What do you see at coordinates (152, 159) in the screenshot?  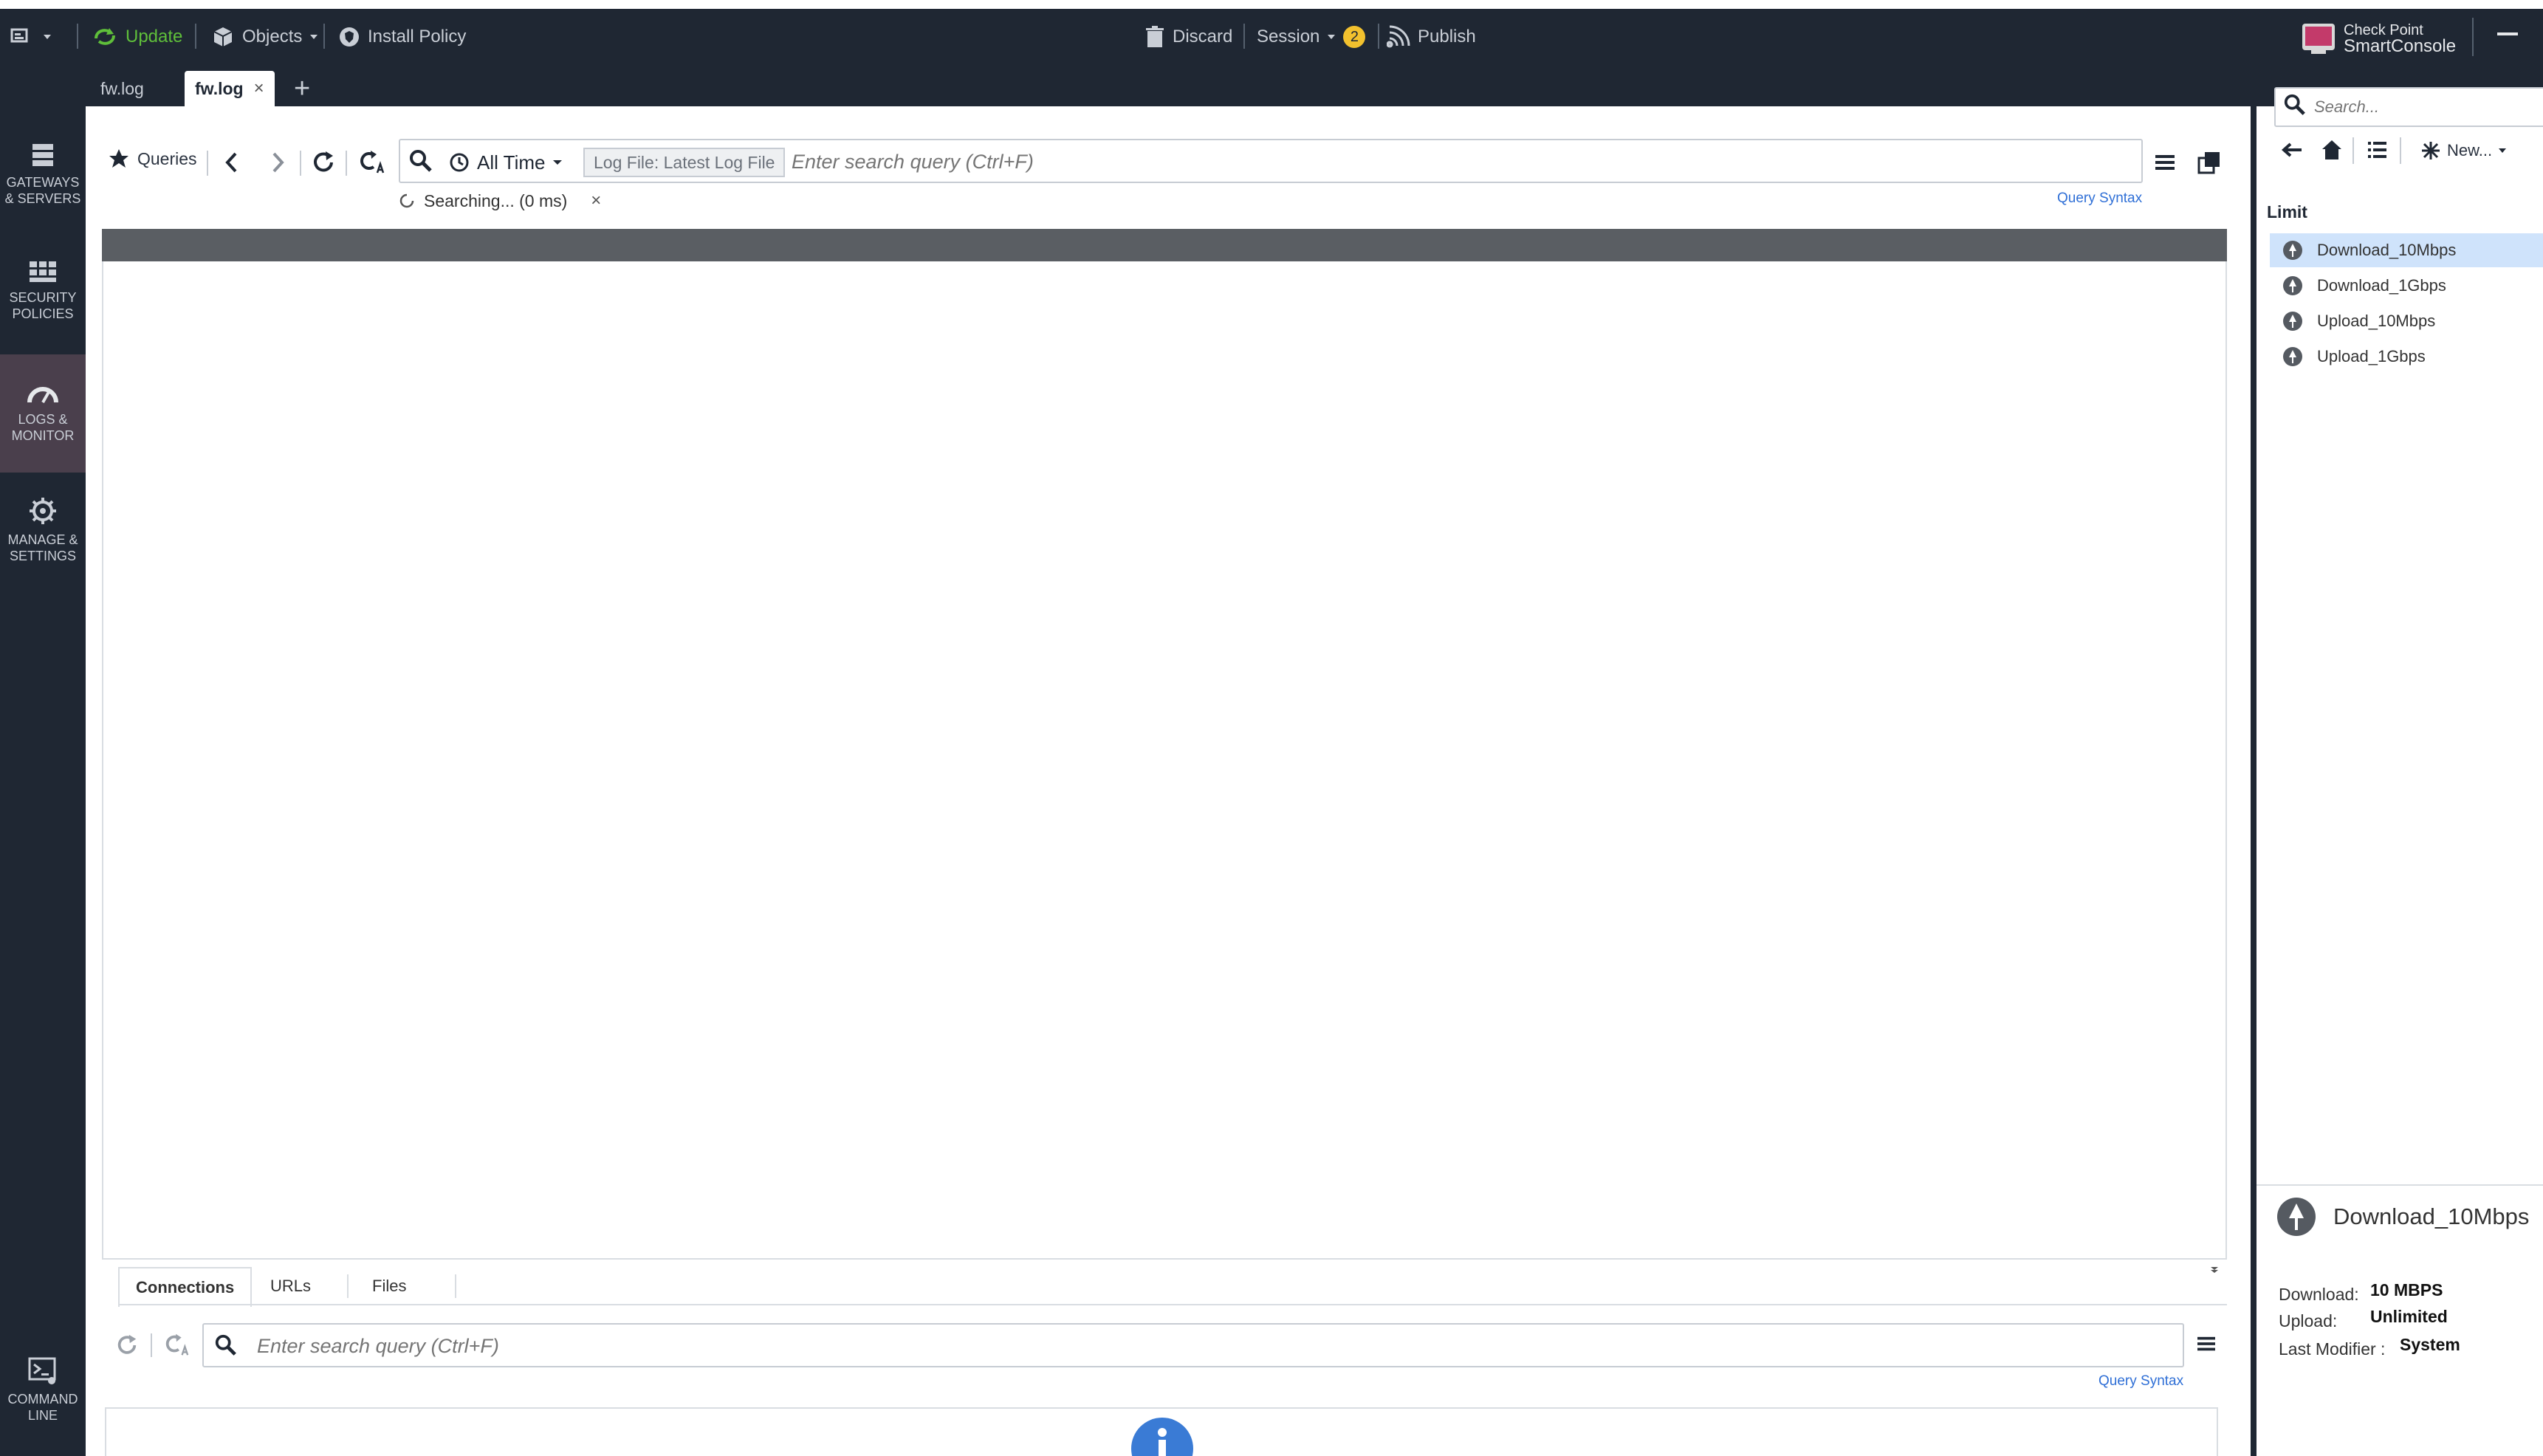 I see `queries-button: Queries` at bounding box center [152, 159].